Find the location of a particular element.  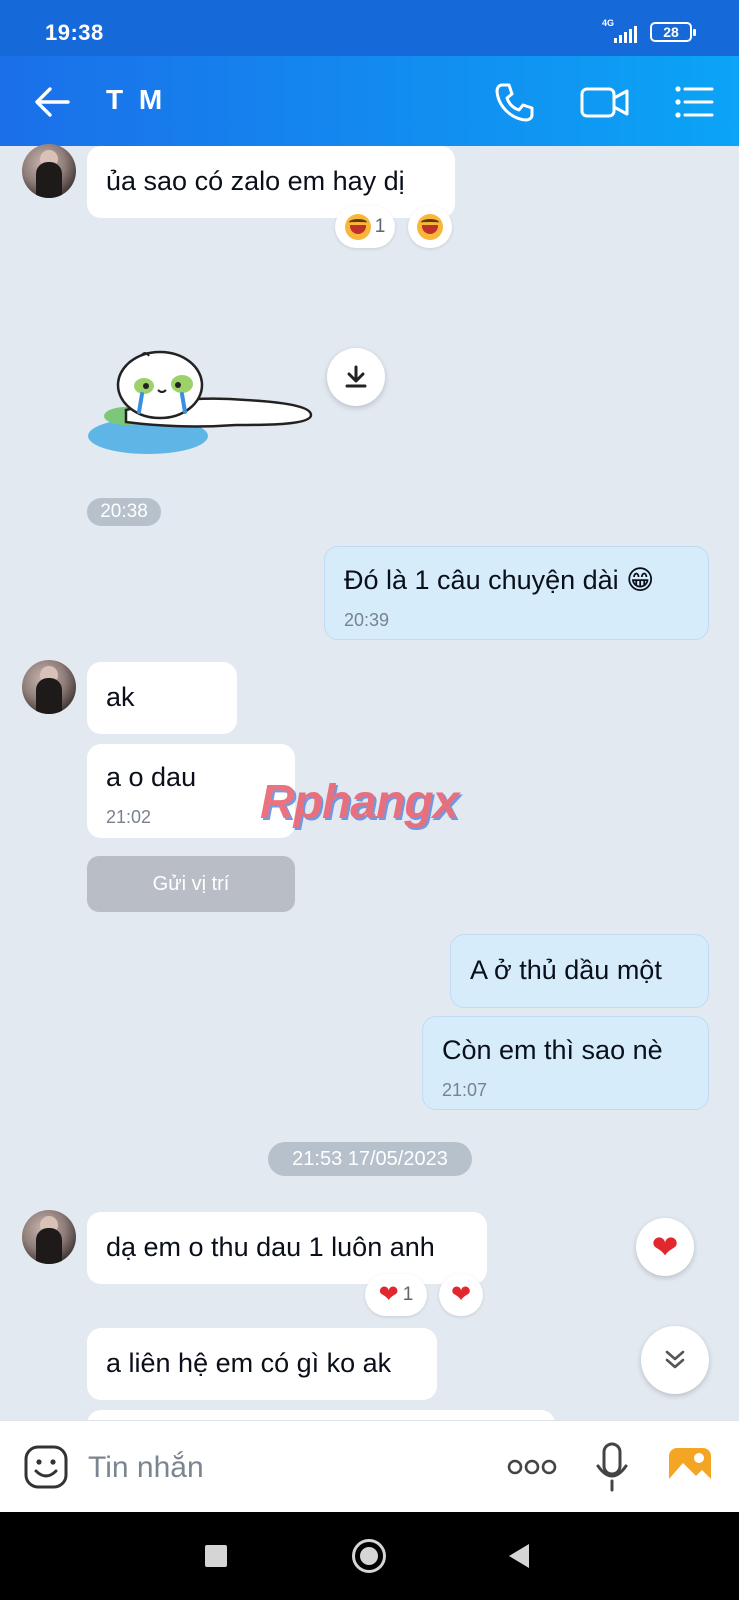

phone-icon is located at coordinates (514, 102).